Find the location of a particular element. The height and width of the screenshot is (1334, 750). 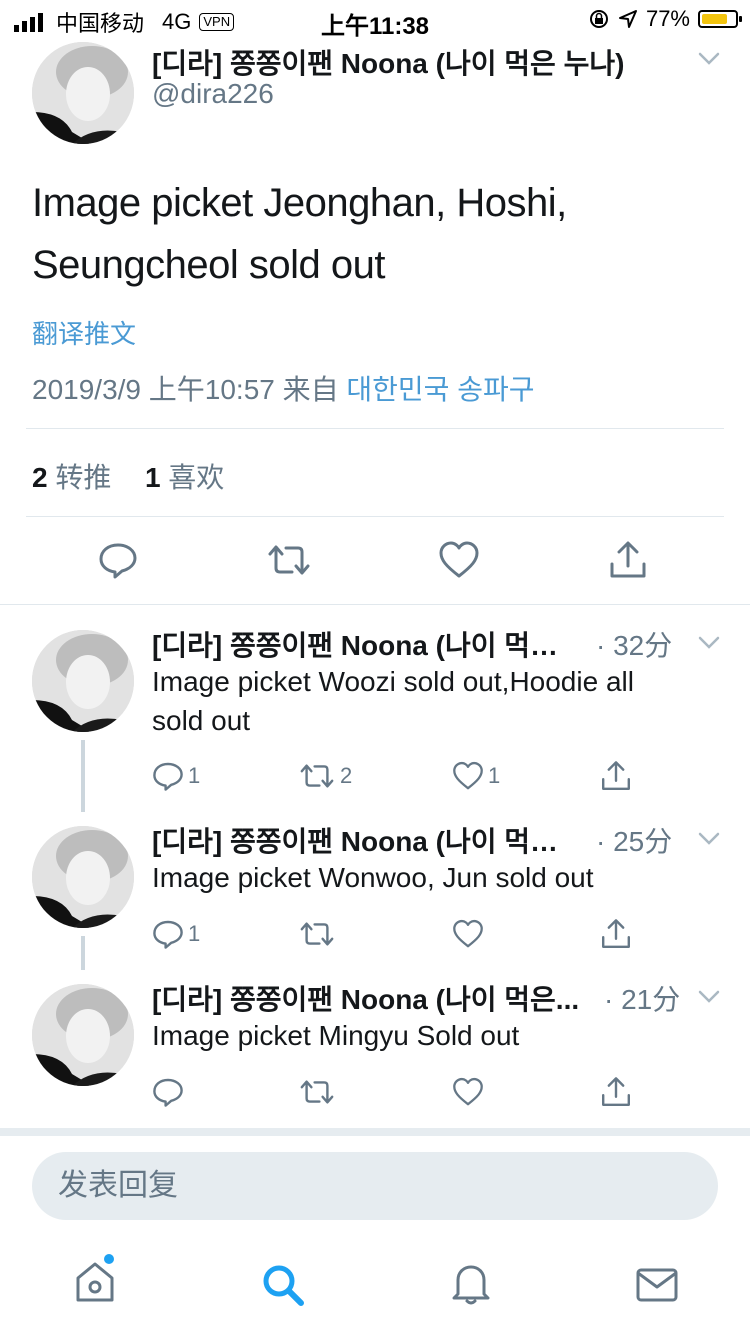

reply-input: 发表回复 is located at coordinates (375, 1186).